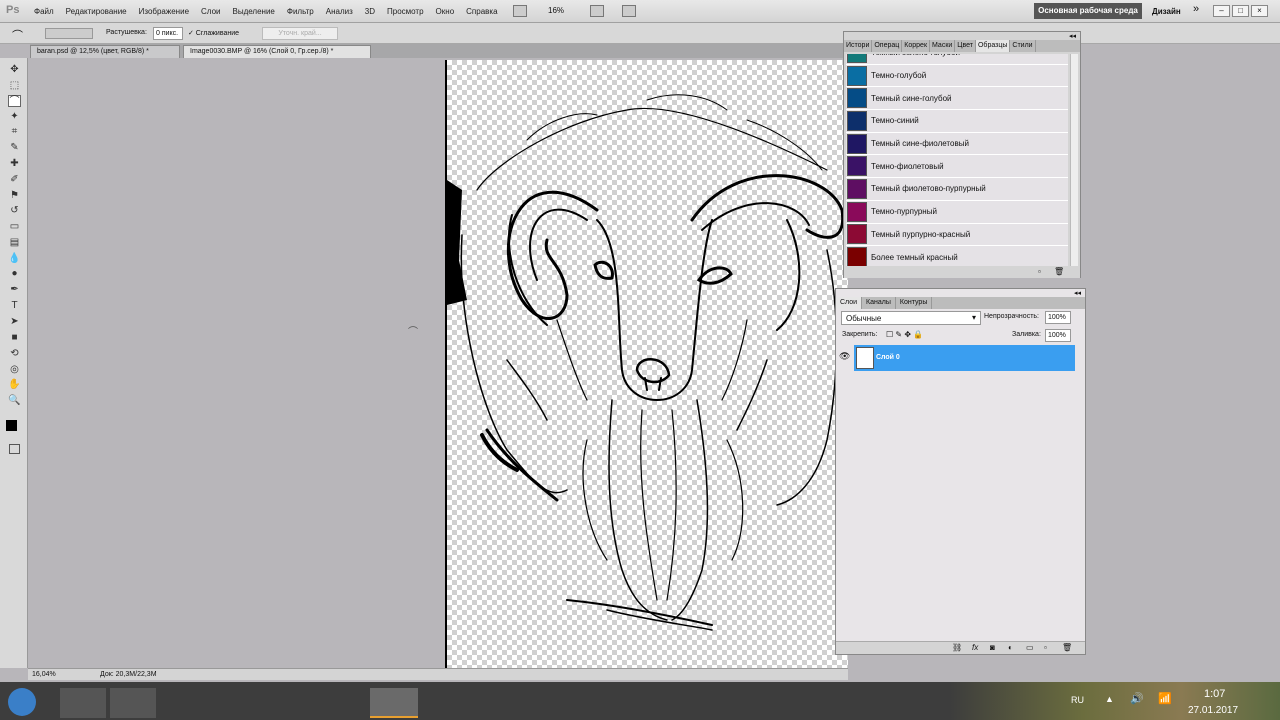 The image size is (1280, 720). What do you see at coordinates (168, 33) in the screenshot?
I see `feather-input: 0 пикс.` at bounding box center [168, 33].